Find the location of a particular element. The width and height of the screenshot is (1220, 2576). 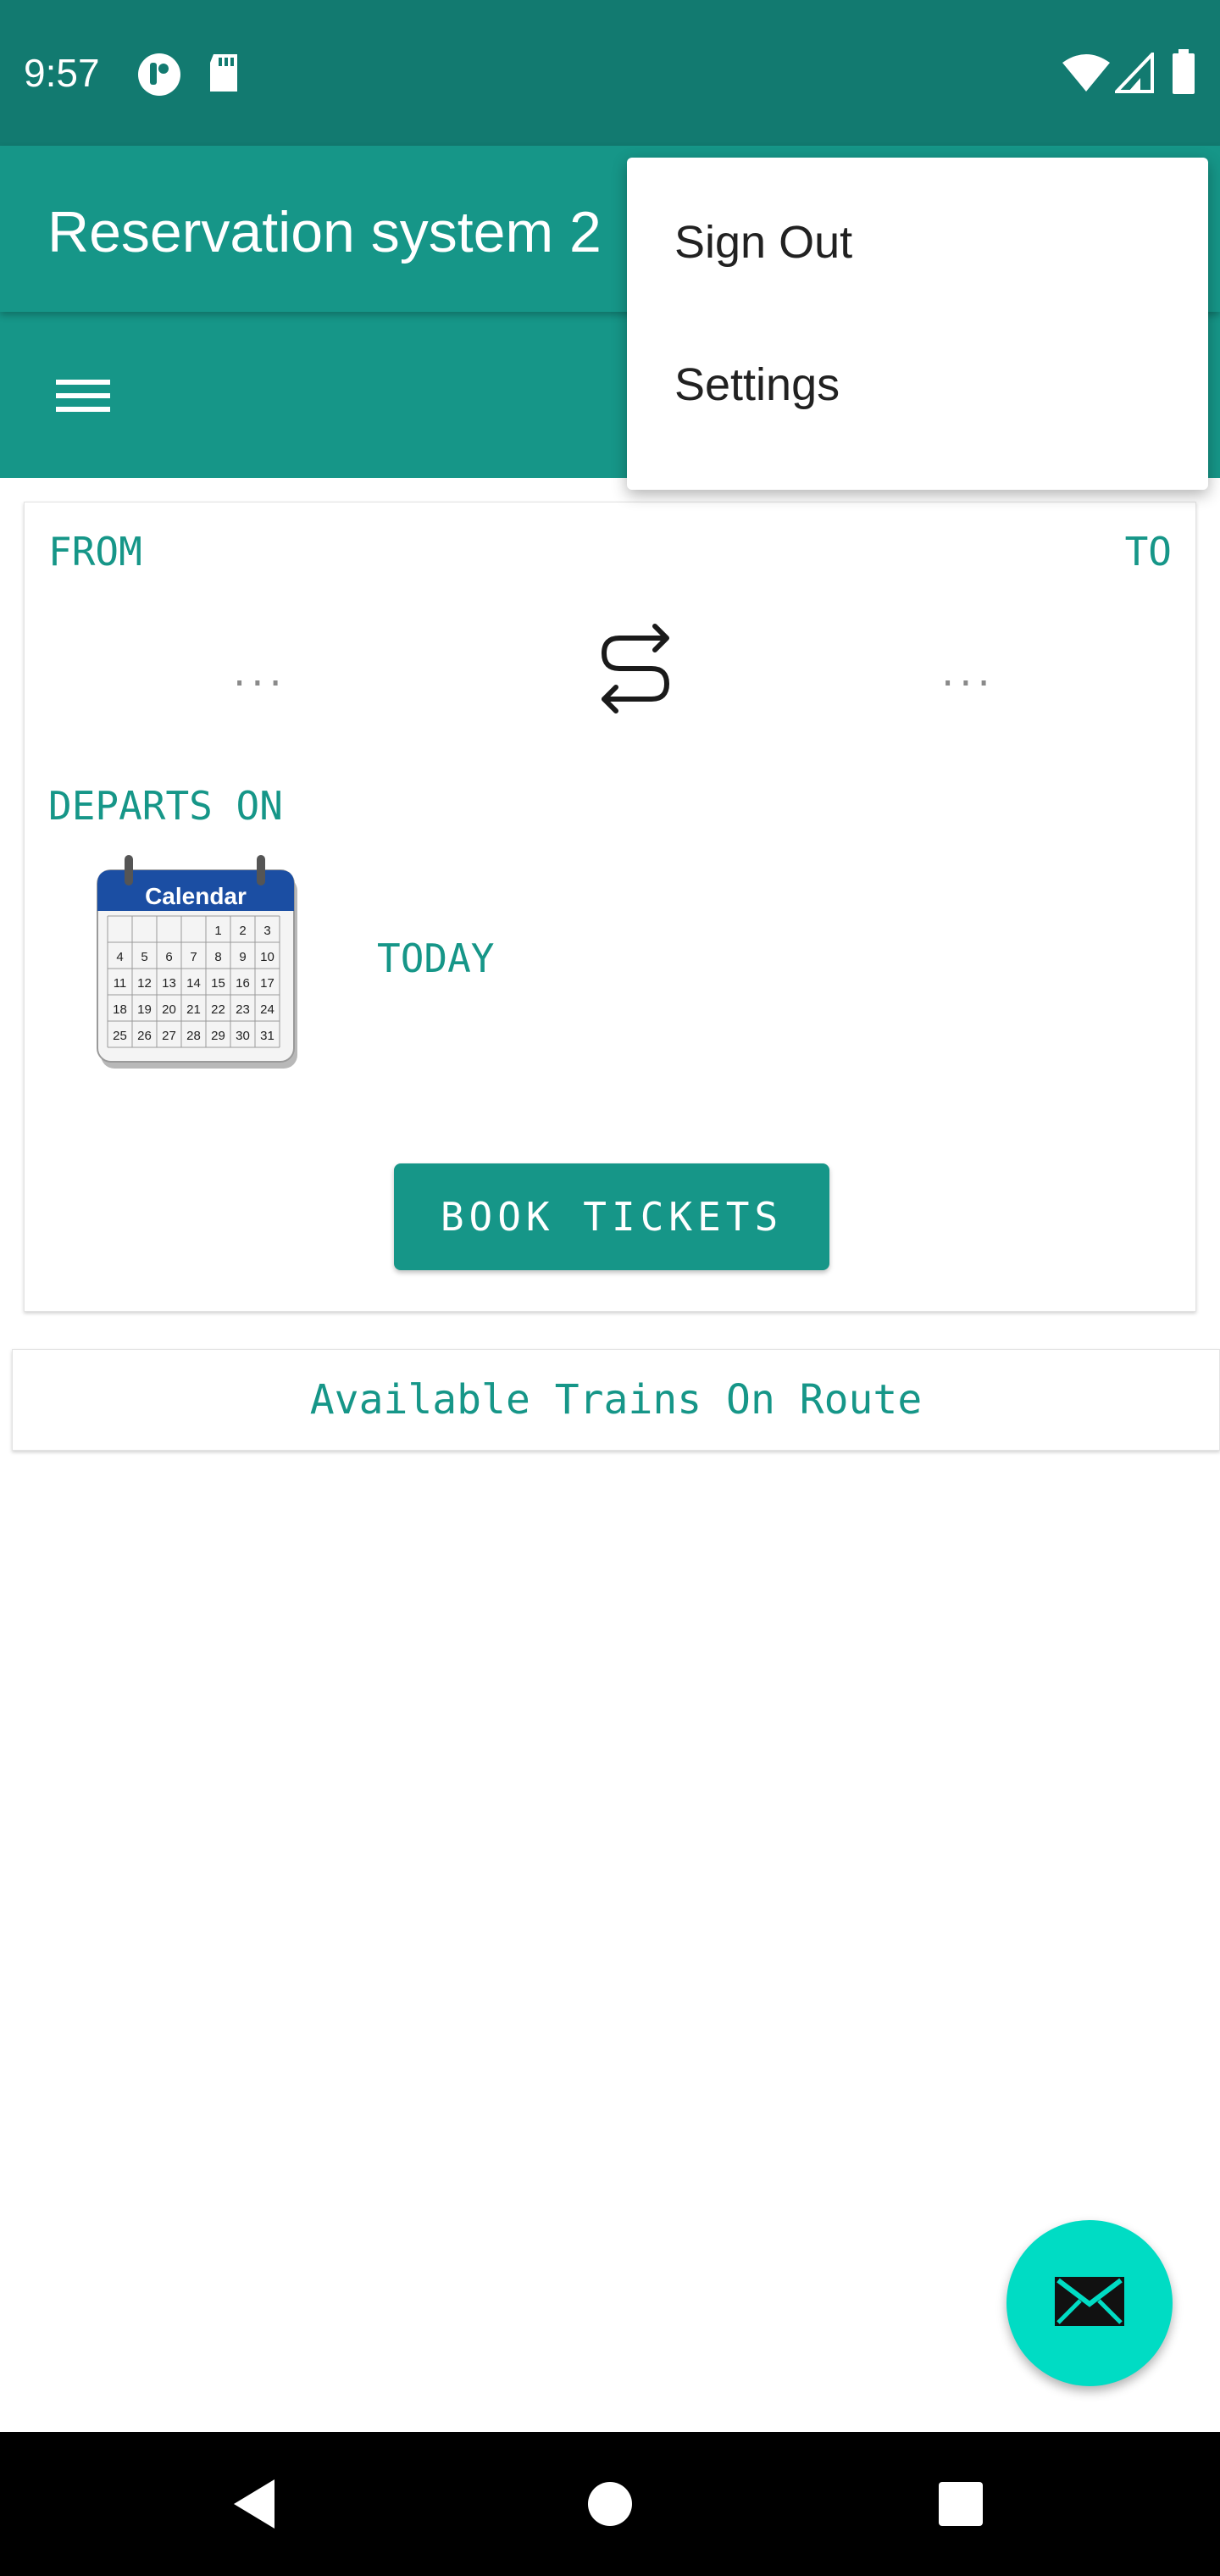

calendar-day: 8 is located at coordinates (217, 957).